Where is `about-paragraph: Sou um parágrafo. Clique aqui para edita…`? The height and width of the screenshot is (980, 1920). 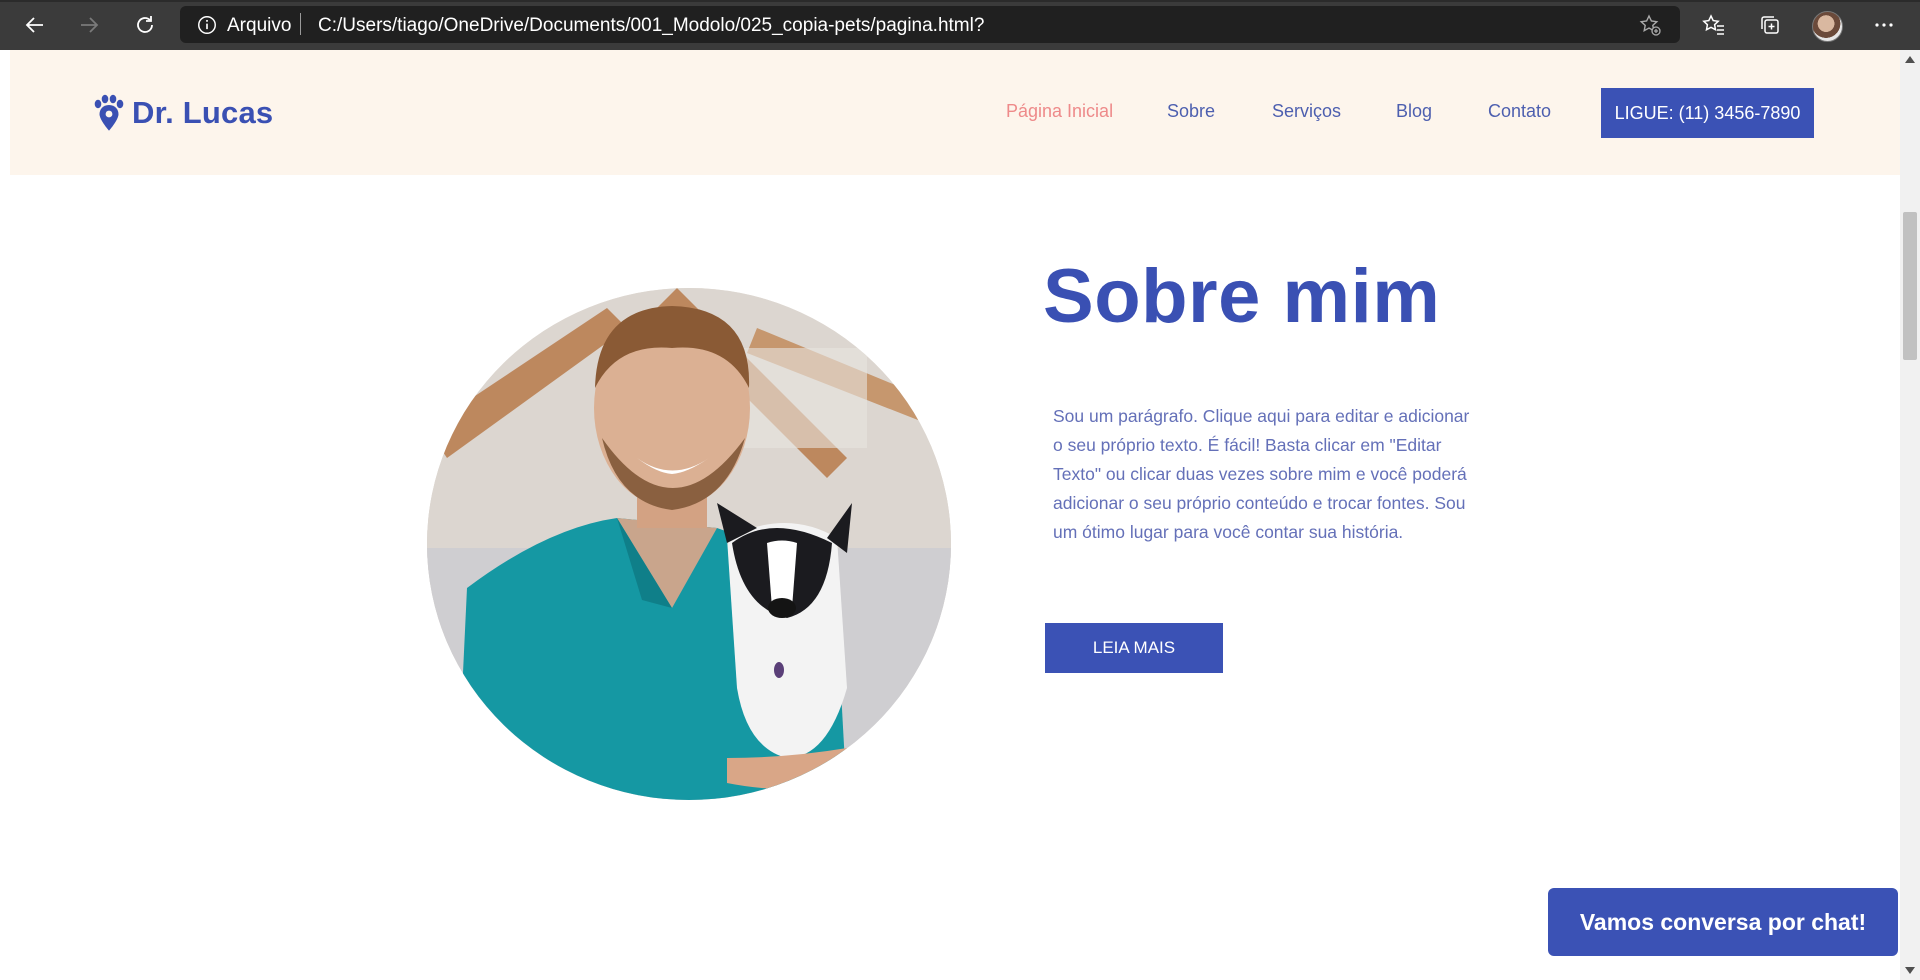 about-paragraph: Sou um parágrafo. Clique aqui para edita… is located at coordinates (1261, 474).